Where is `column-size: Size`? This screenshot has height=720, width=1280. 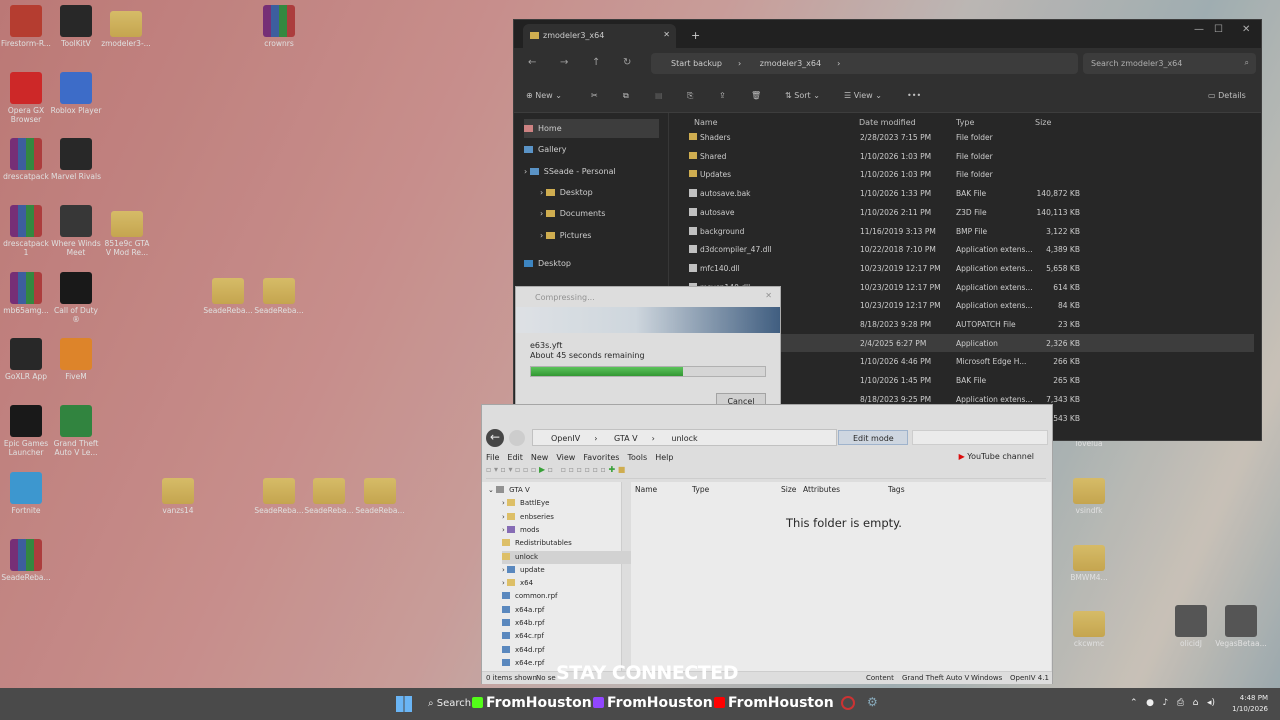 column-size: Size is located at coordinates (1043, 122).